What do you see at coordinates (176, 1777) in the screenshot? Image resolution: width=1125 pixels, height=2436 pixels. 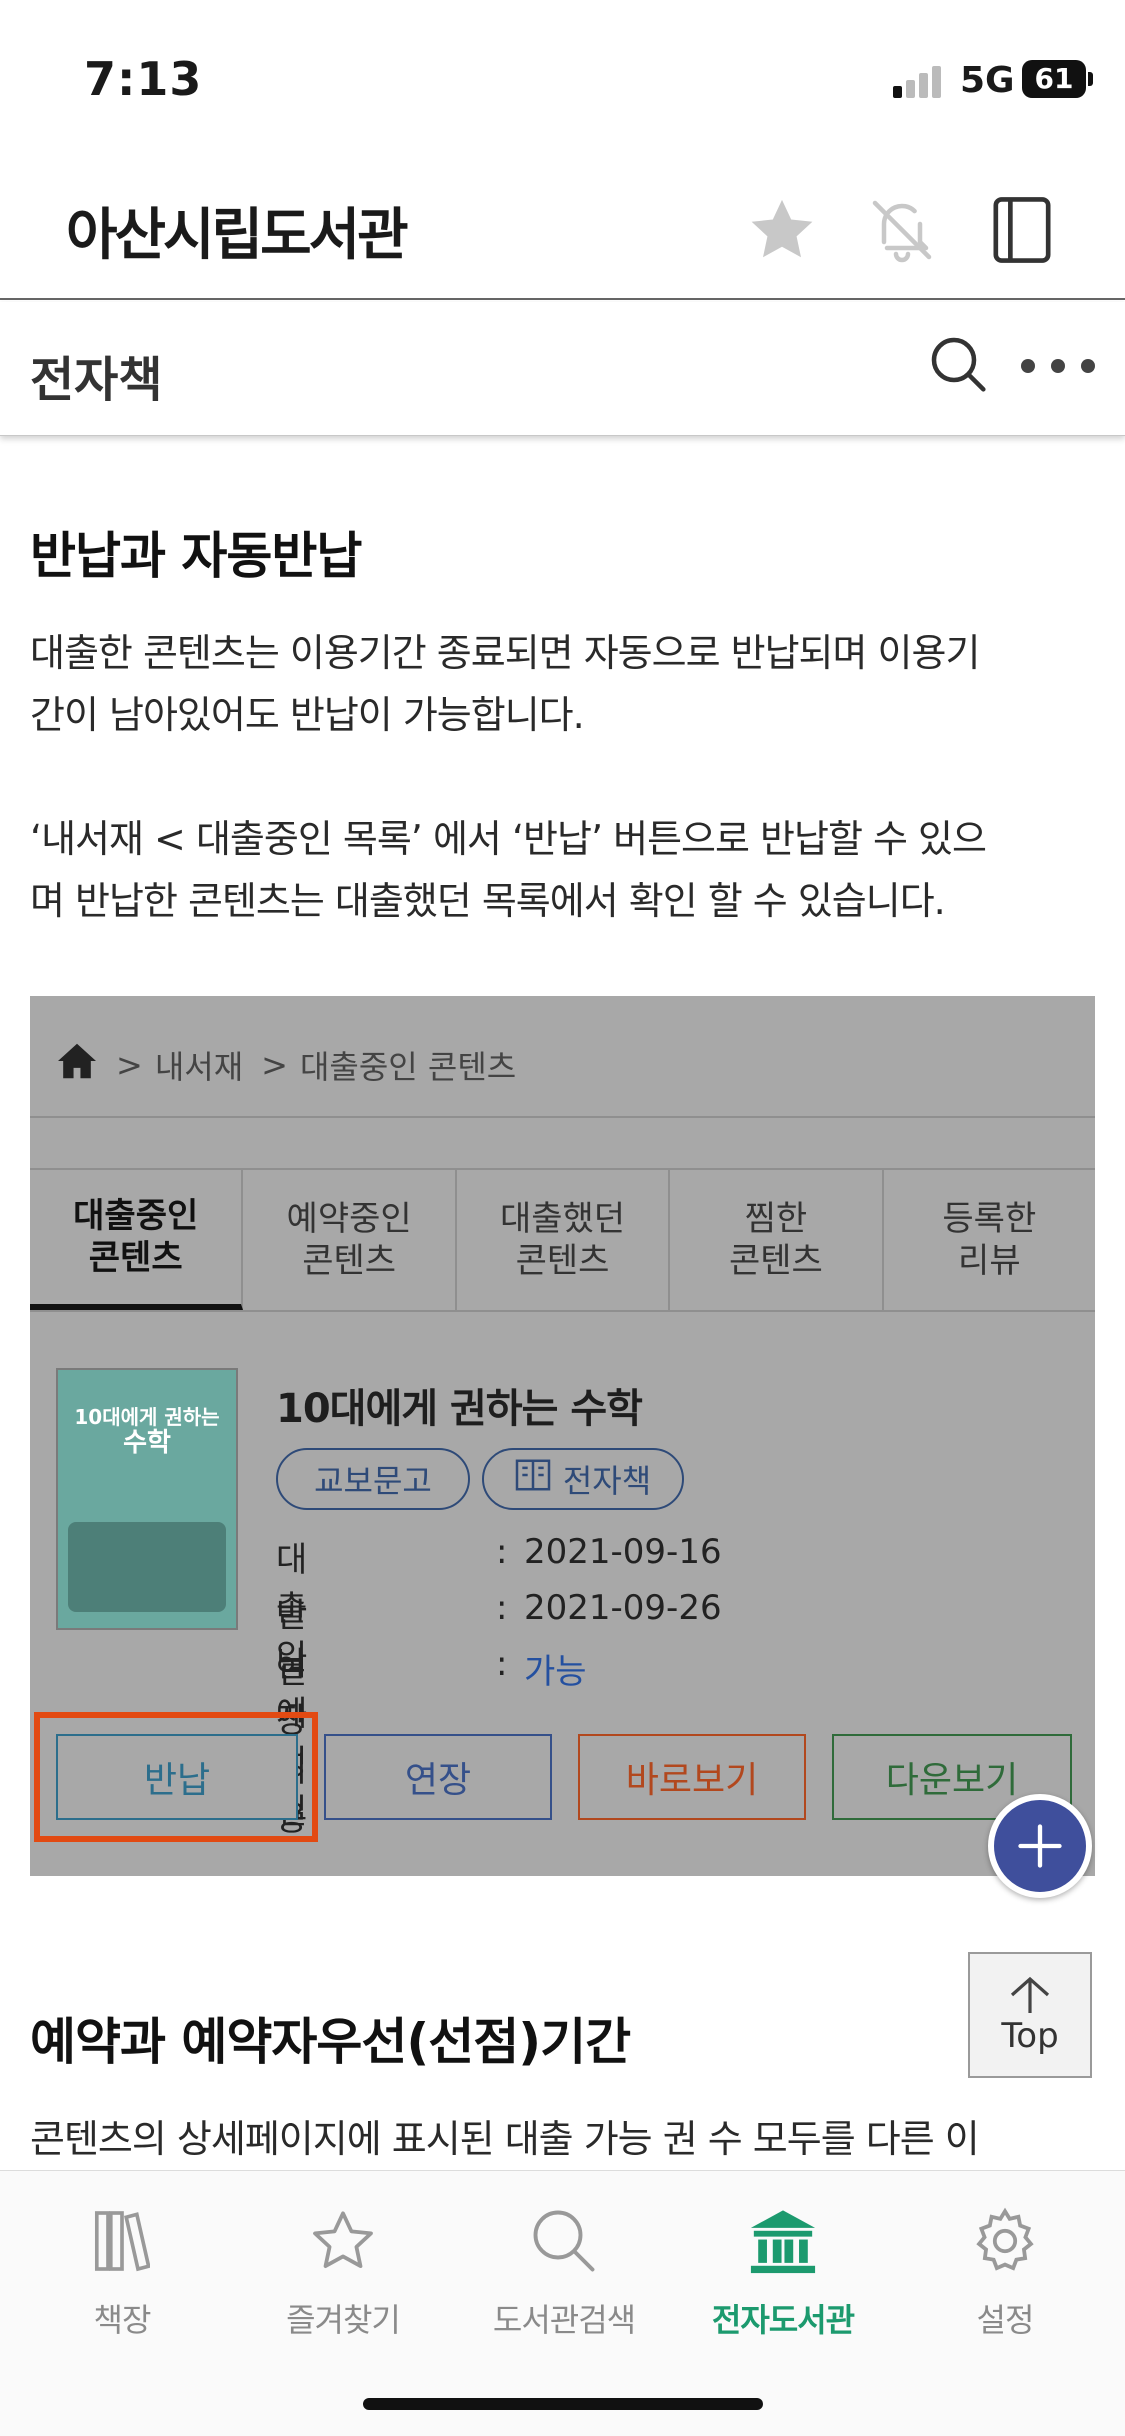 I see `highlight-box` at bounding box center [176, 1777].